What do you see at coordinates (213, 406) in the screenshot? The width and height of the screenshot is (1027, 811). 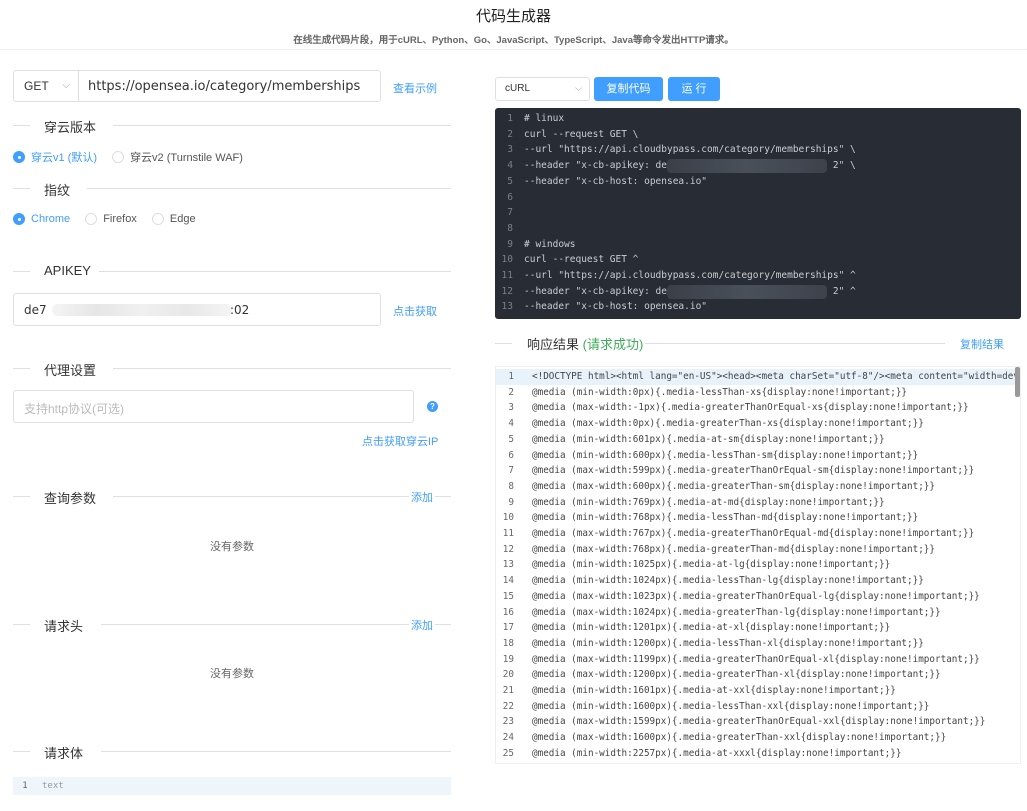 I see `proxy-input: 支持http协议(可选)` at bounding box center [213, 406].